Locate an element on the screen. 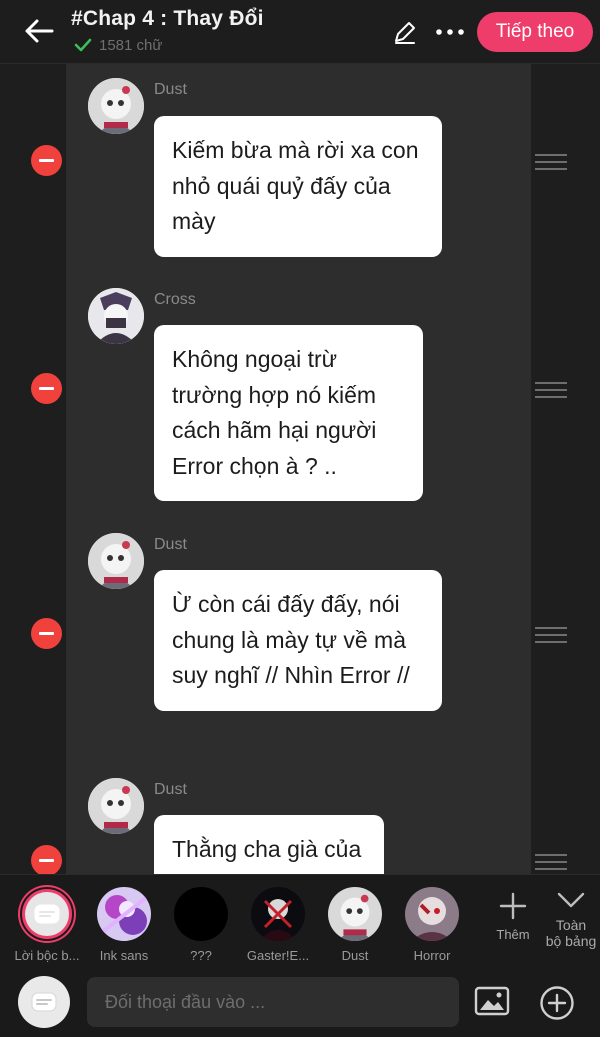 Image resolution: width=600 pixels, height=1037 pixels. word-count: 1581 chữ is located at coordinates (118, 45).